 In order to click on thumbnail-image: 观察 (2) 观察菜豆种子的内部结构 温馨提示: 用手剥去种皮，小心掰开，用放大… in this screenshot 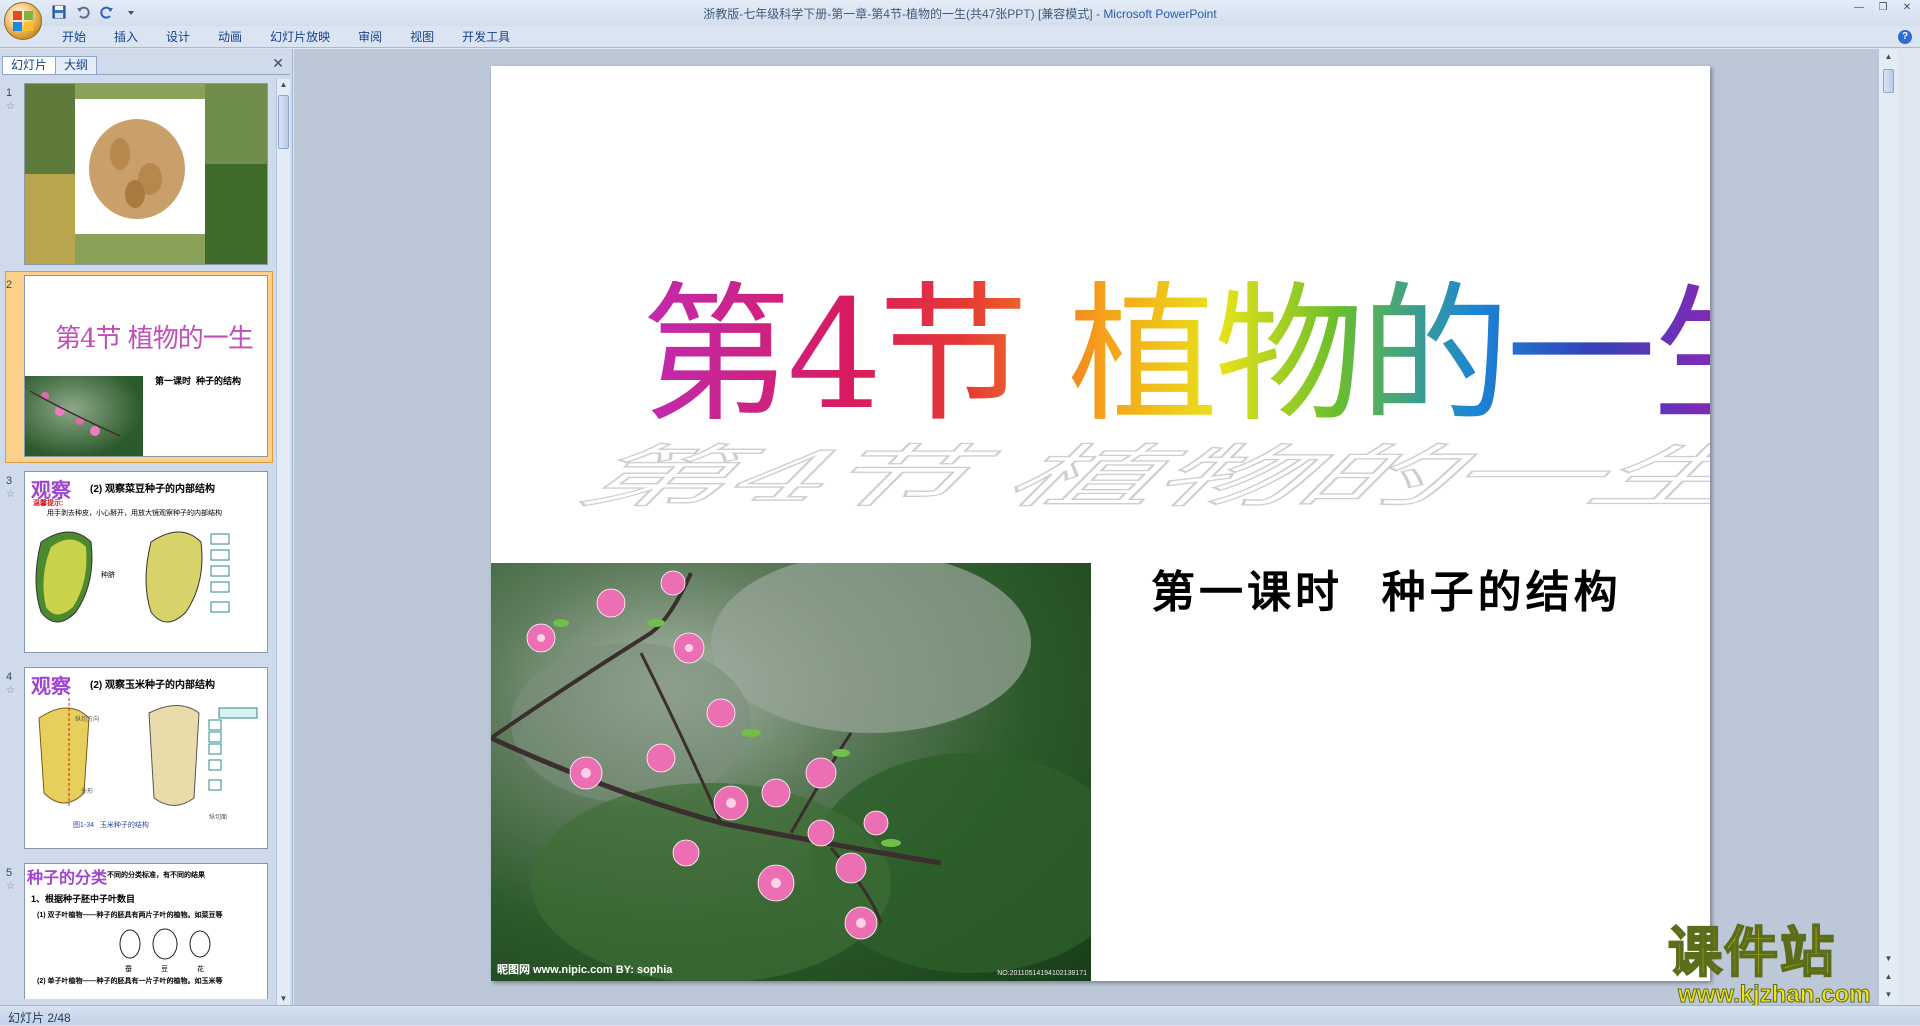, I will do `click(146, 562)`.